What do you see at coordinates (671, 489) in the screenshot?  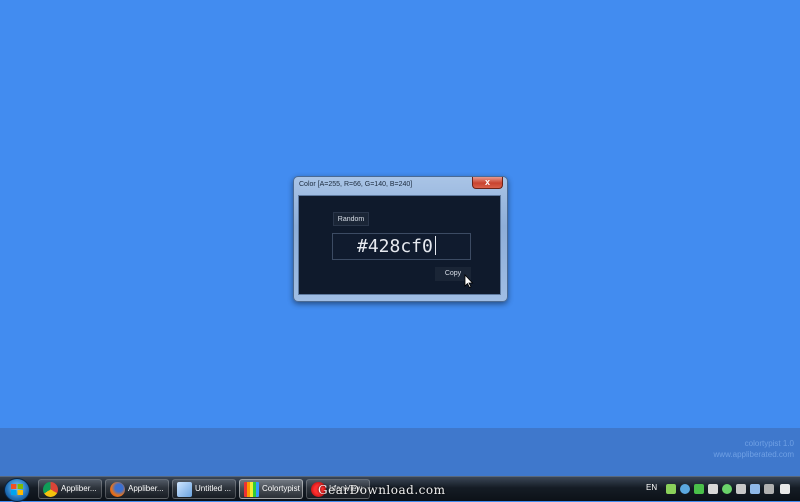 I see `tray-app-icon` at bounding box center [671, 489].